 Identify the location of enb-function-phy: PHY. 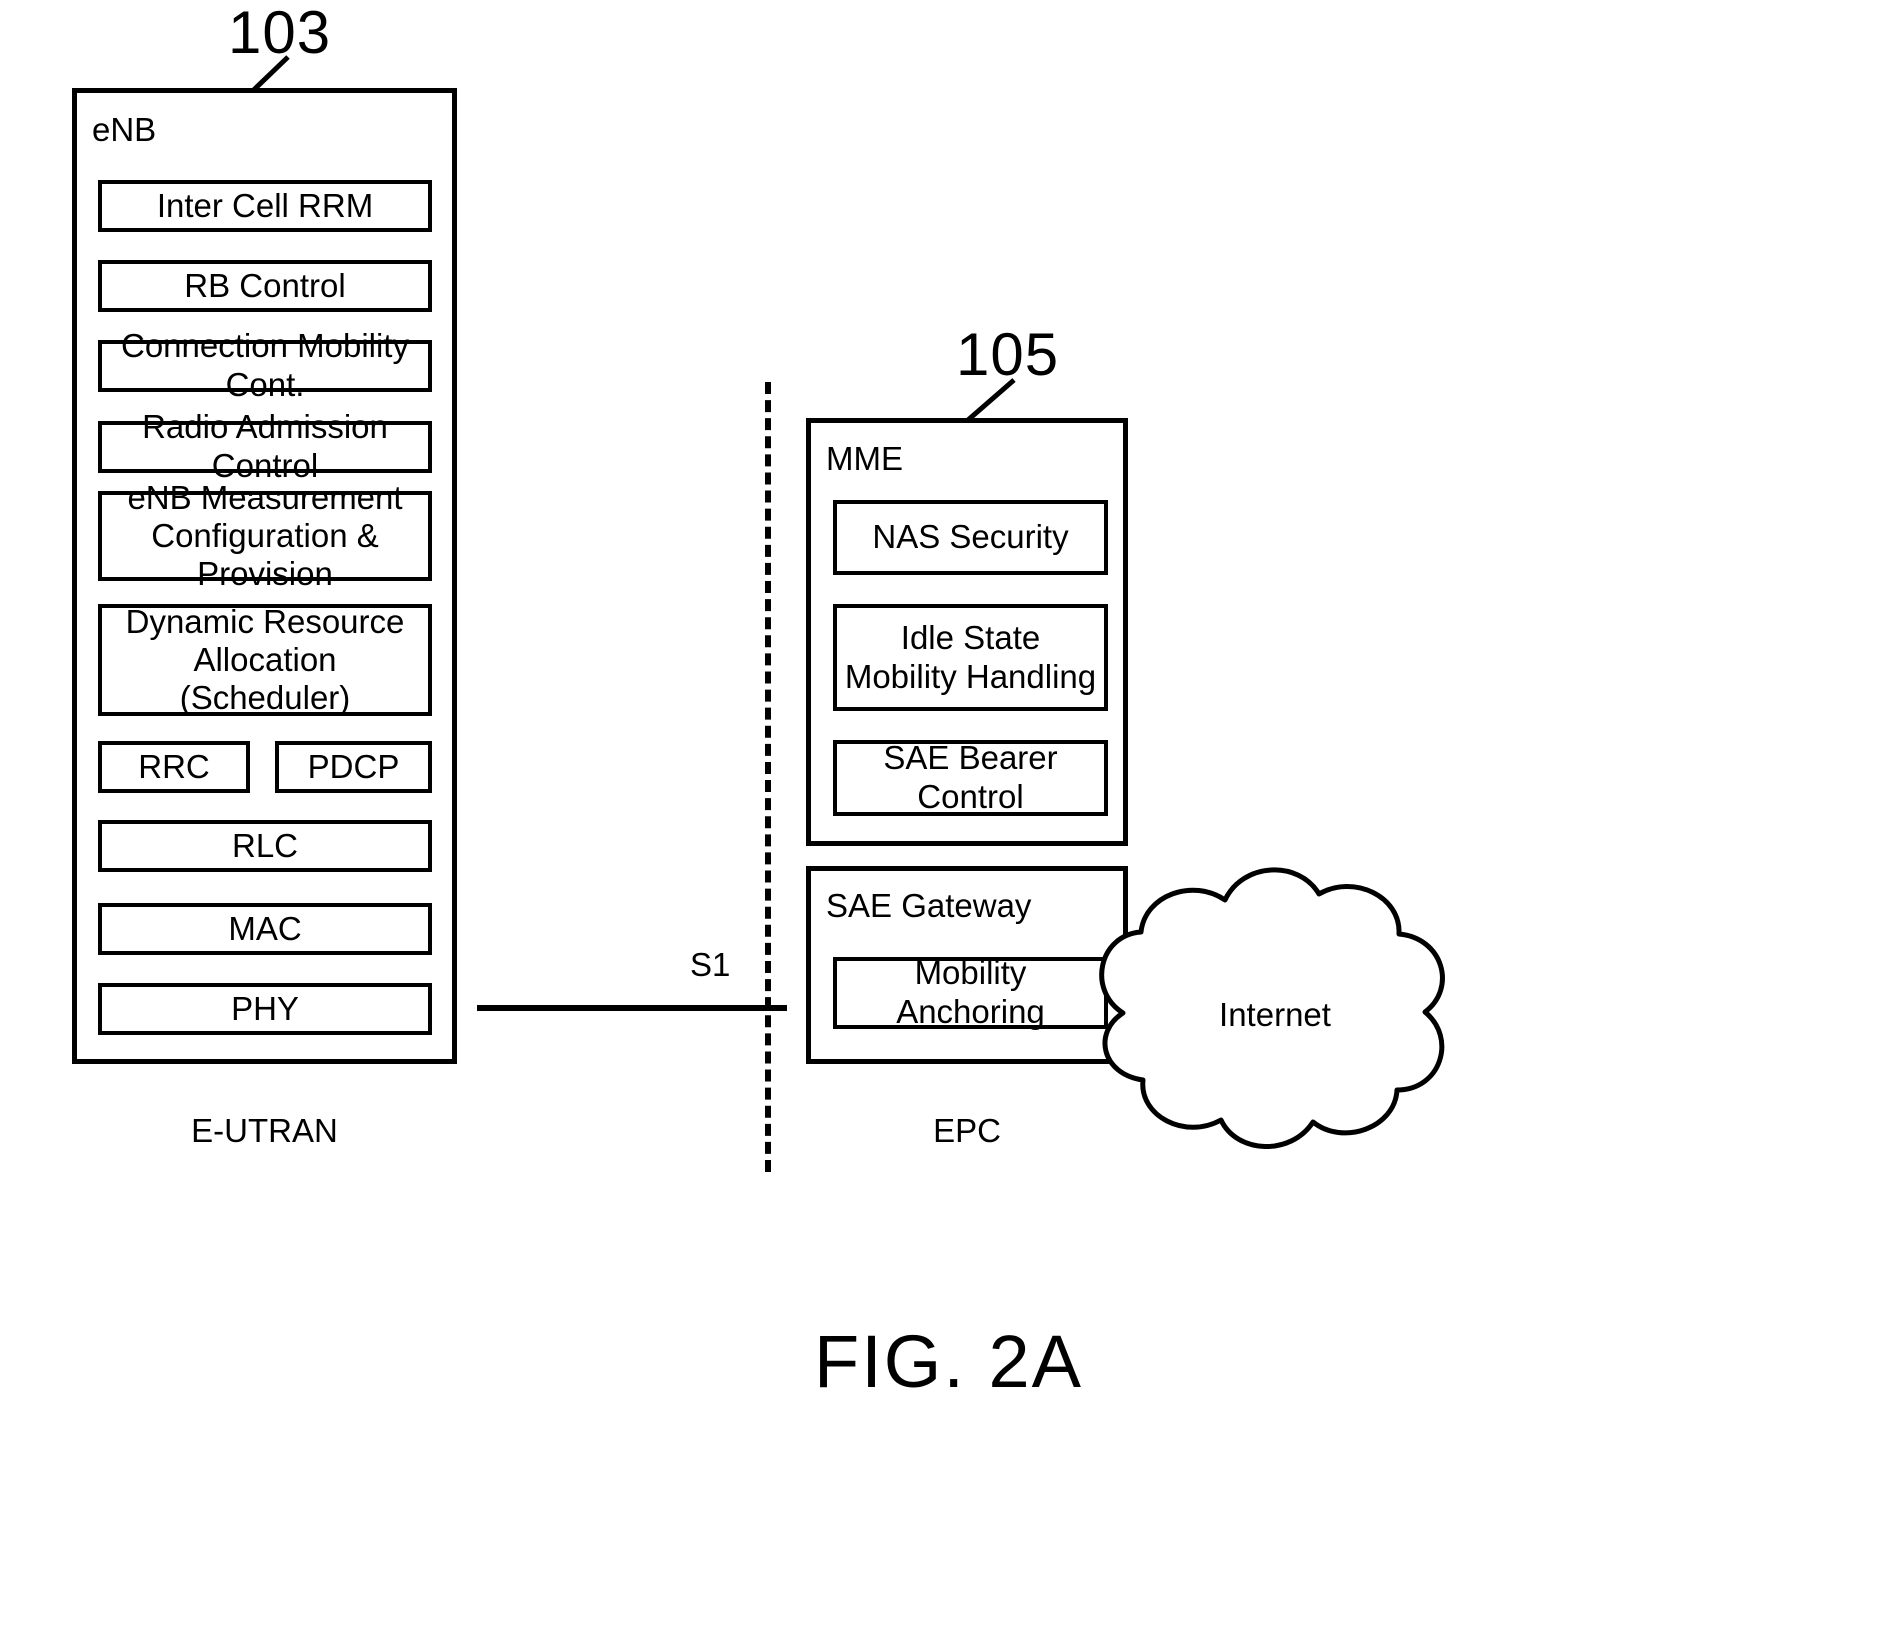
(265, 1009).